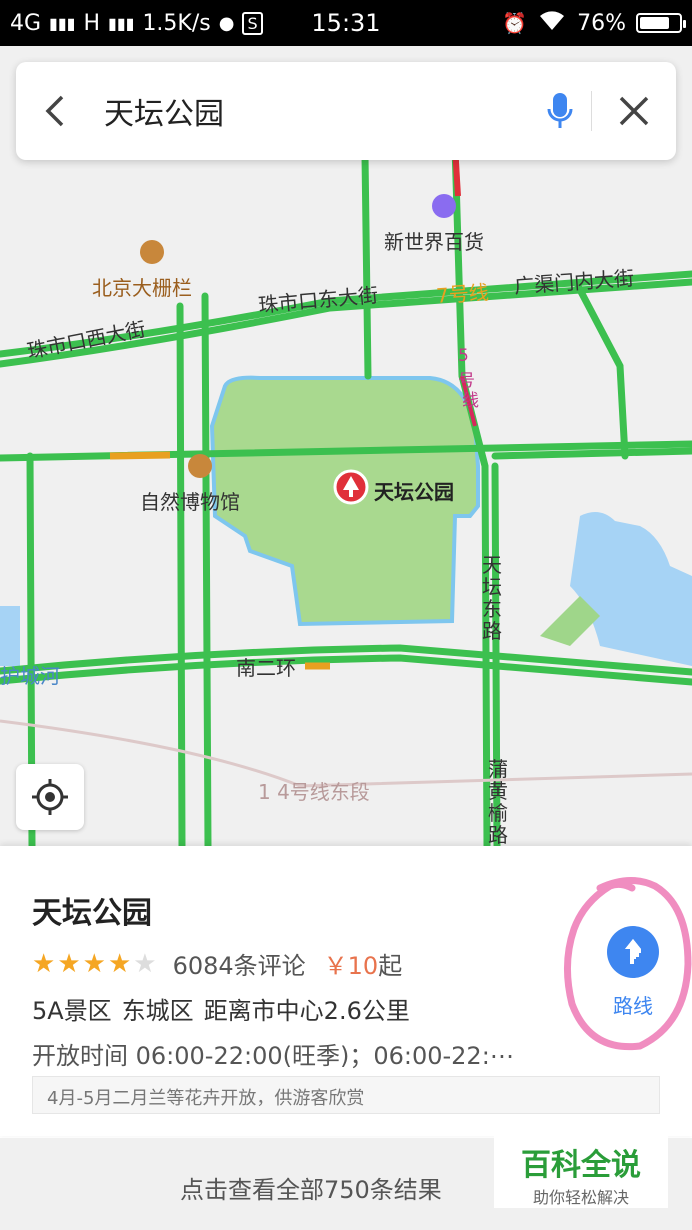 This screenshot has height=1230, width=692. Describe the element at coordinates (200, 466) in the screenshot. I see `museum-marker` at that location.